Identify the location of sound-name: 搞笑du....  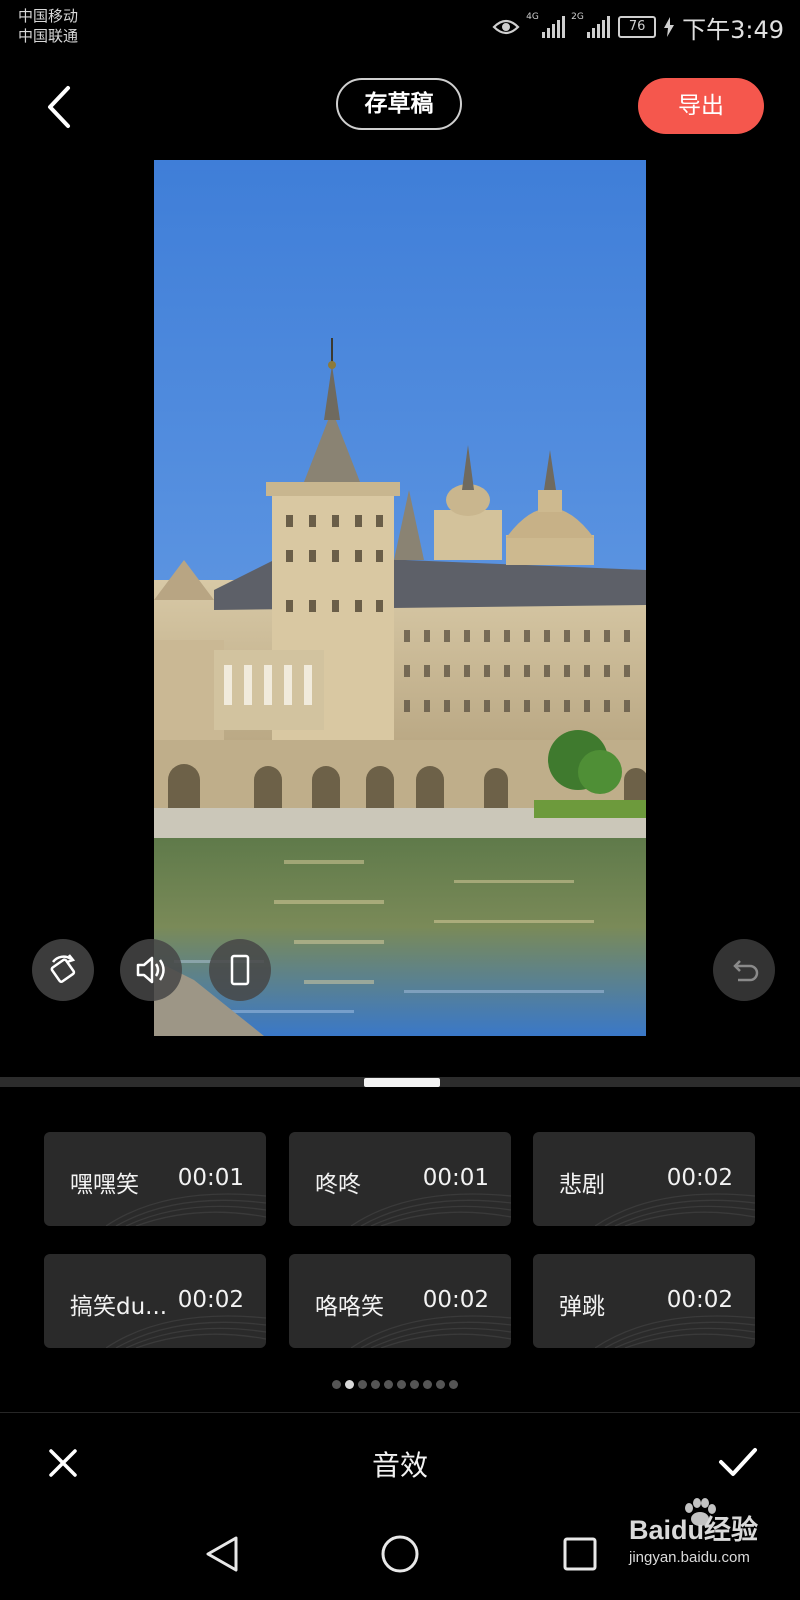
(119, 1307).